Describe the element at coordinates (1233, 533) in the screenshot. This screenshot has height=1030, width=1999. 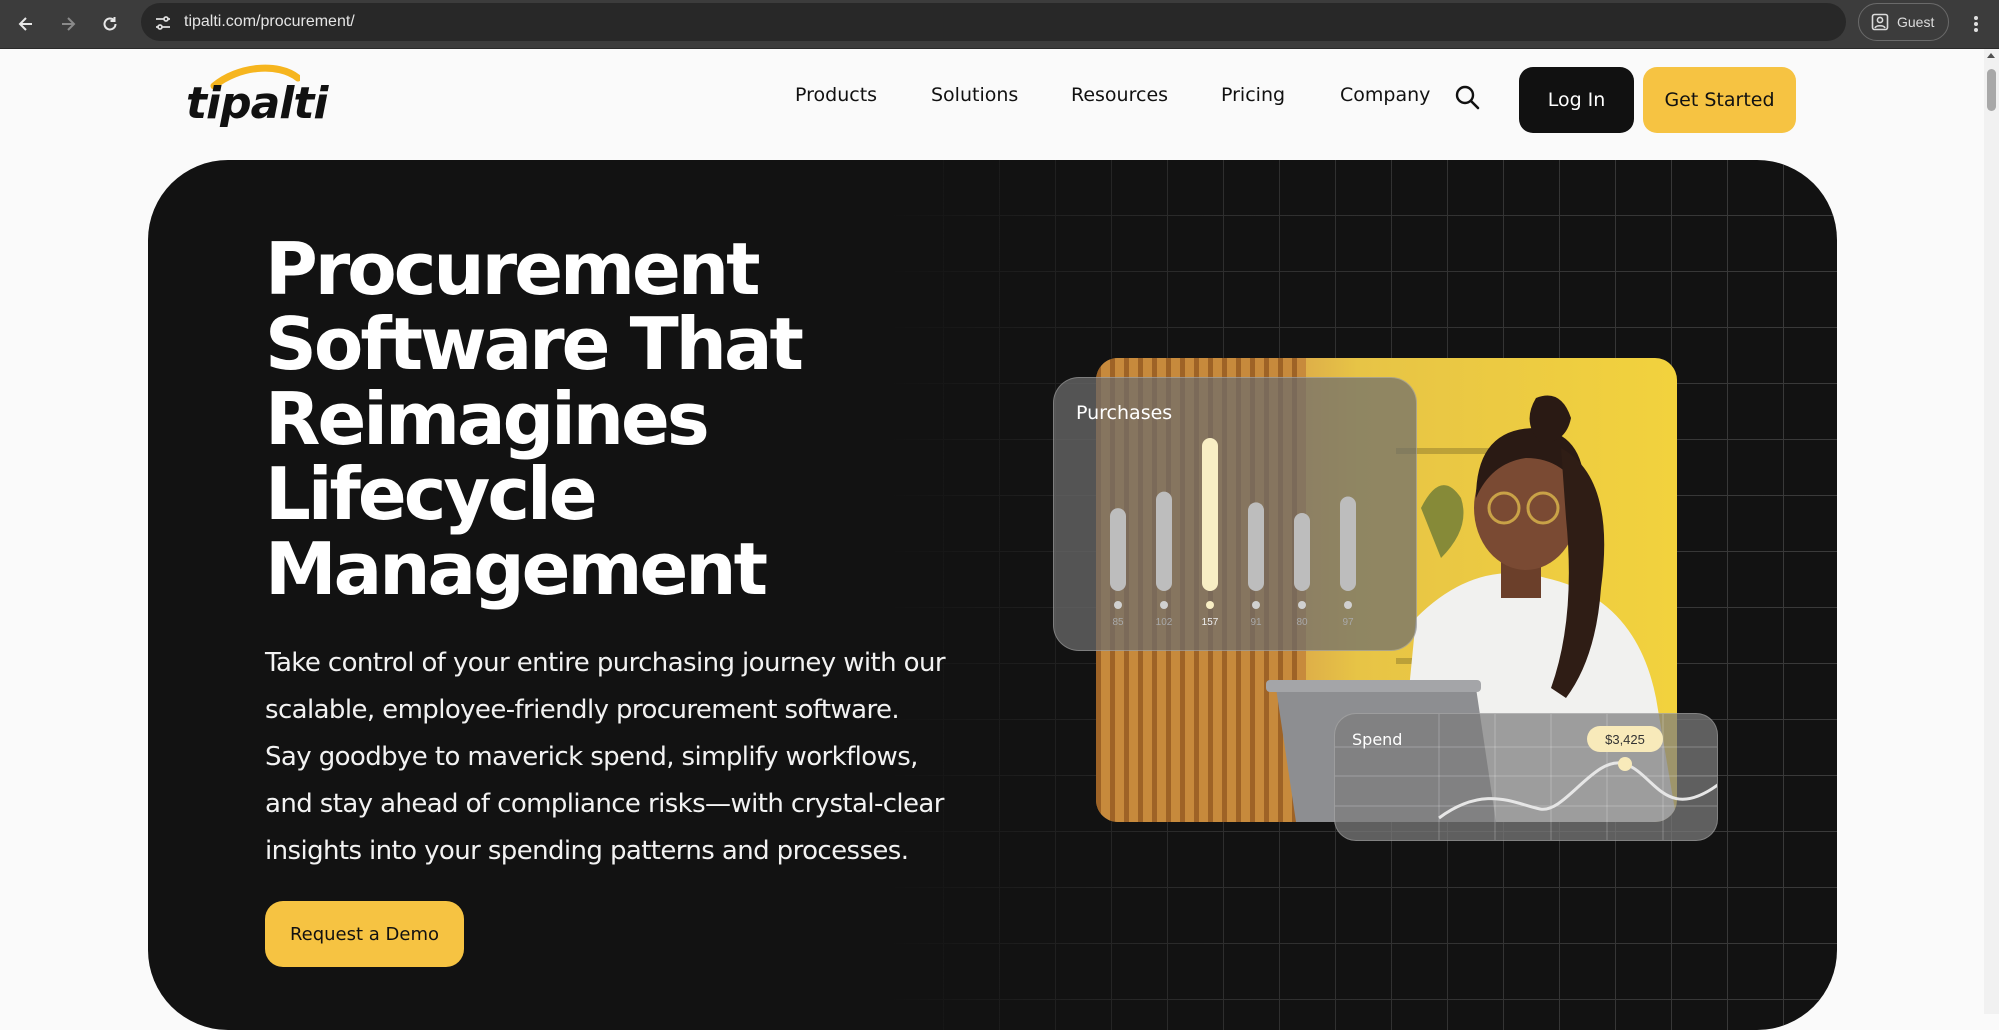
I see `purchases-chart: 85 102 157 91 80 97` at that location.